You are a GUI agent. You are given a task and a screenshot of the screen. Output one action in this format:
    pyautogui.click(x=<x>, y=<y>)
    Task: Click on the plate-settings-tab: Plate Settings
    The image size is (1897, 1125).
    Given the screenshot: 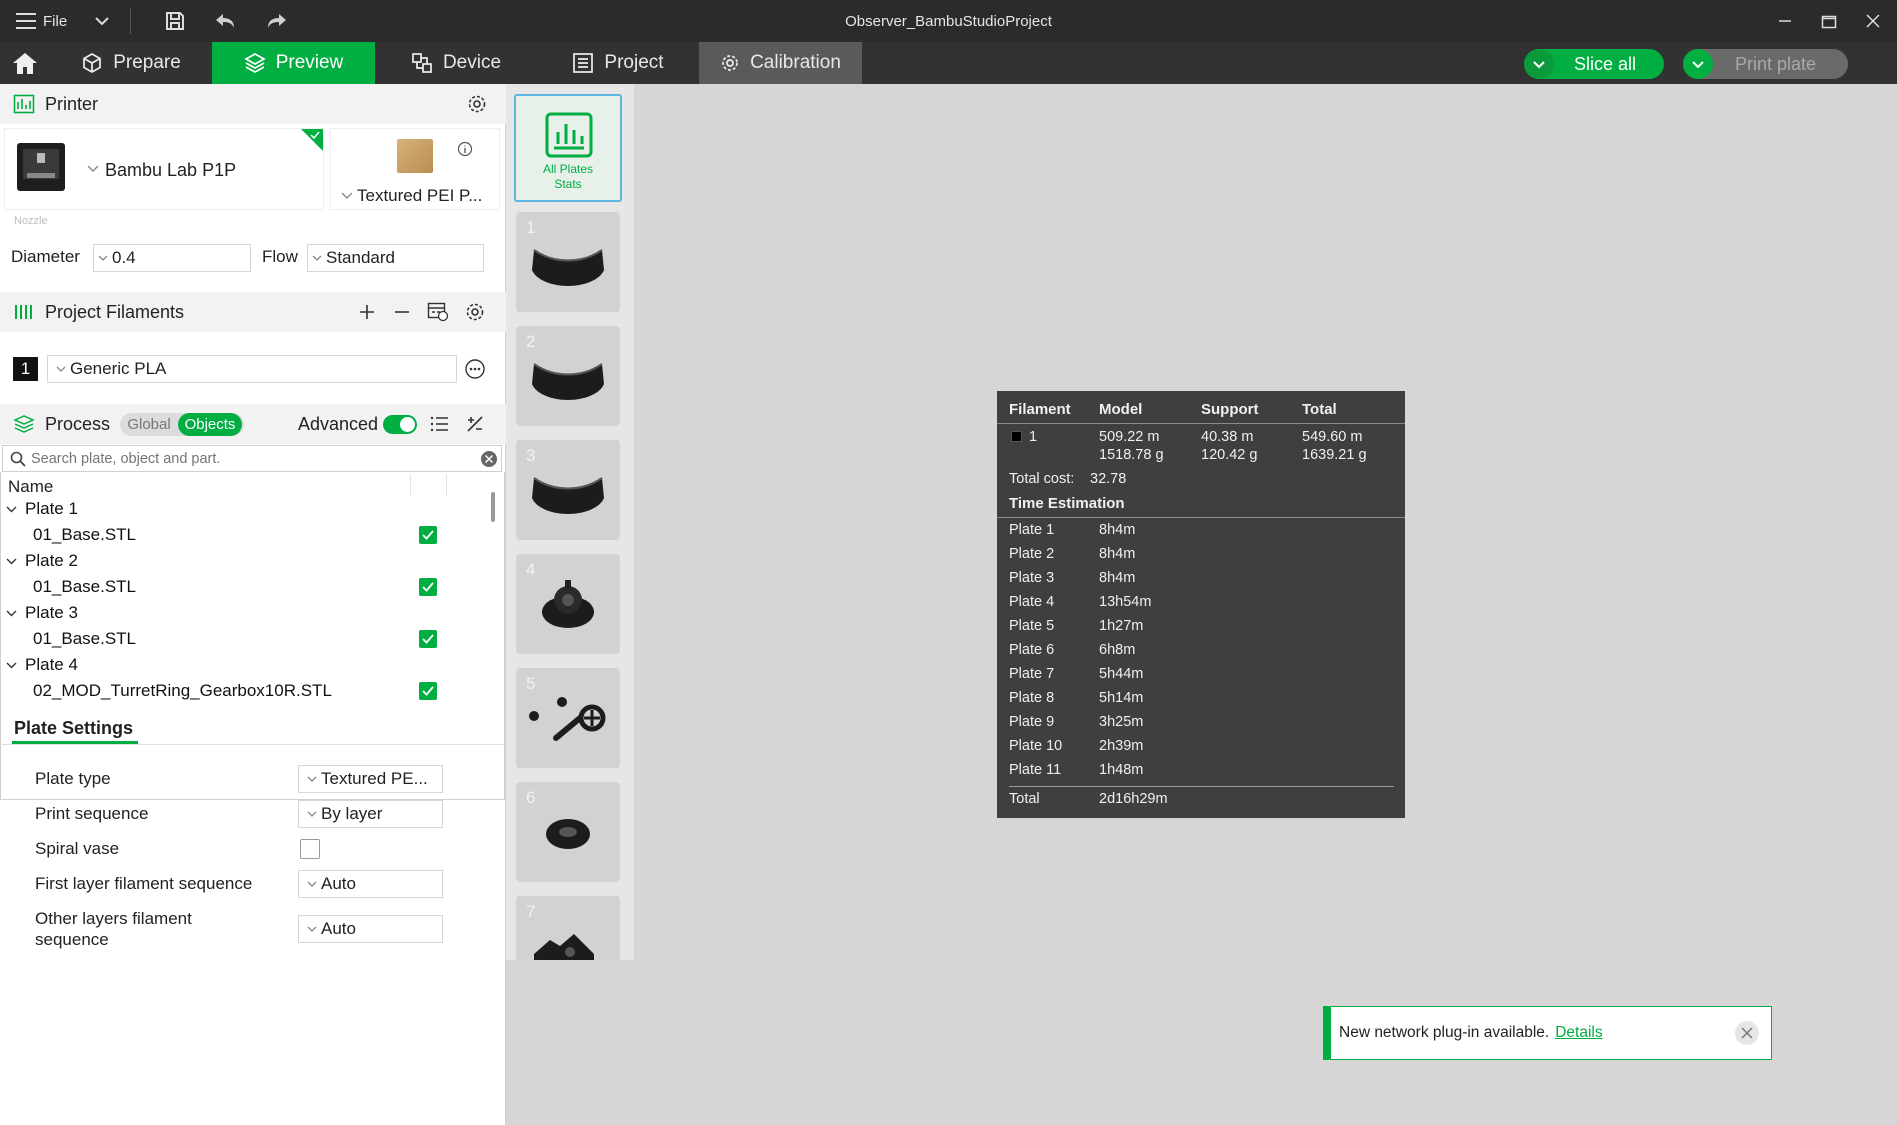 What is the action you would take?
    pyautogui.click(x=73, y=728)
    